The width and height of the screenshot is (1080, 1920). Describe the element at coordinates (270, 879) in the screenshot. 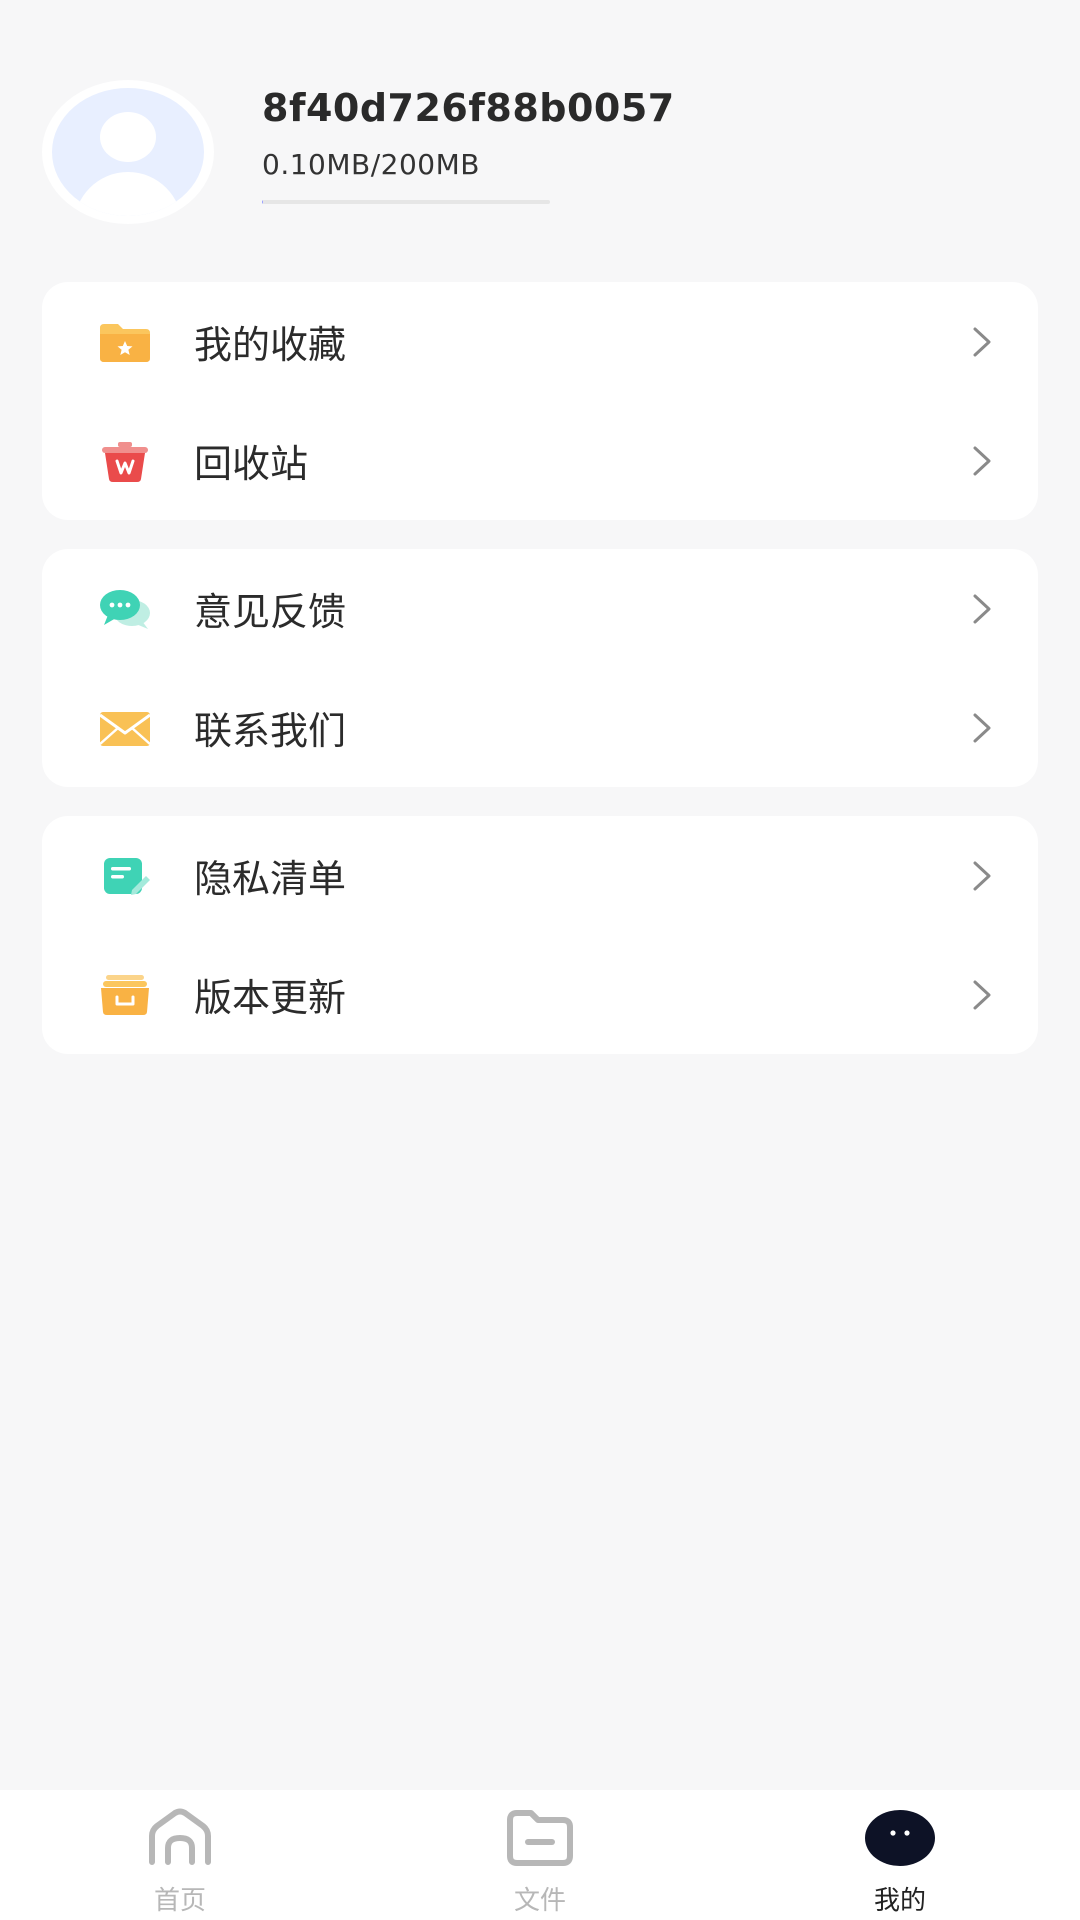

I see `menu-item-label: 隐私清单` at that location.